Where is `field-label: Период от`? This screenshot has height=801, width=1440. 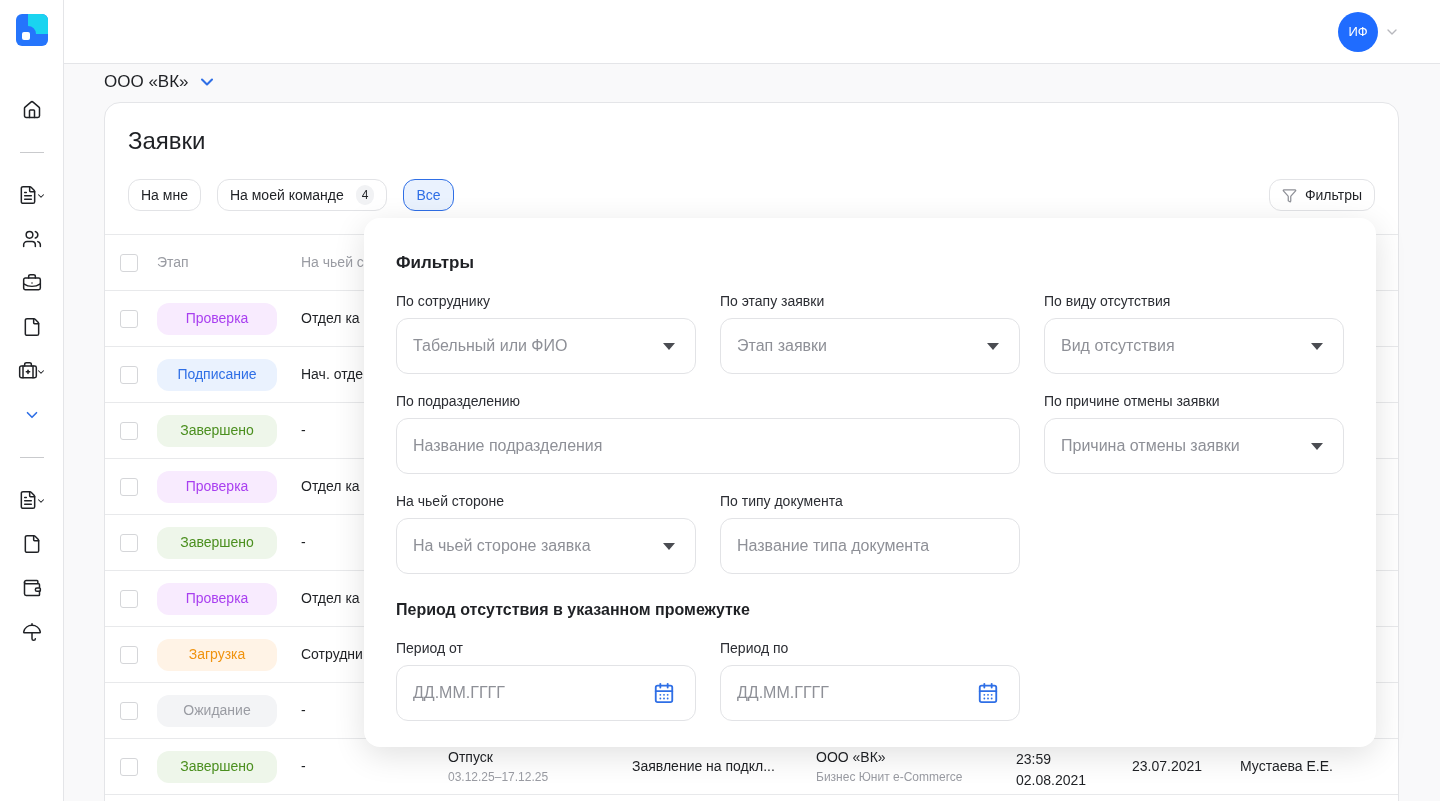
field-label: Период от is located at coordinates (430, 648).